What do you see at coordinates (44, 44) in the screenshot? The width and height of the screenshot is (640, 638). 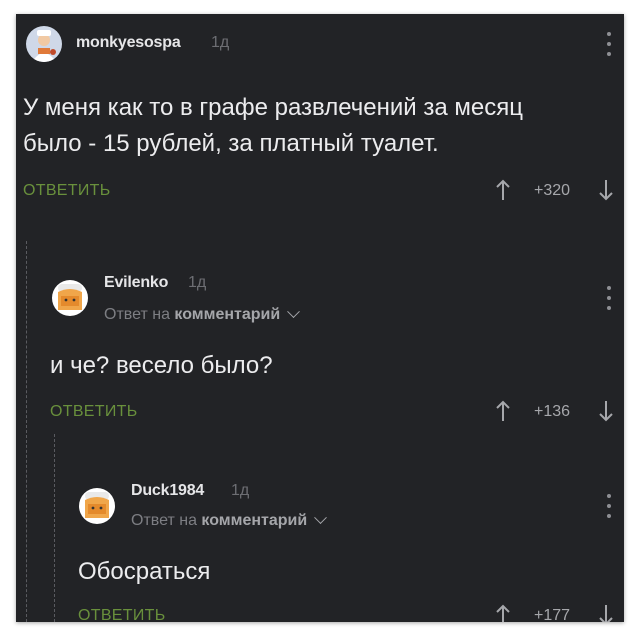 I see `chef-avatar-icon` at bounding box center [44, 44].